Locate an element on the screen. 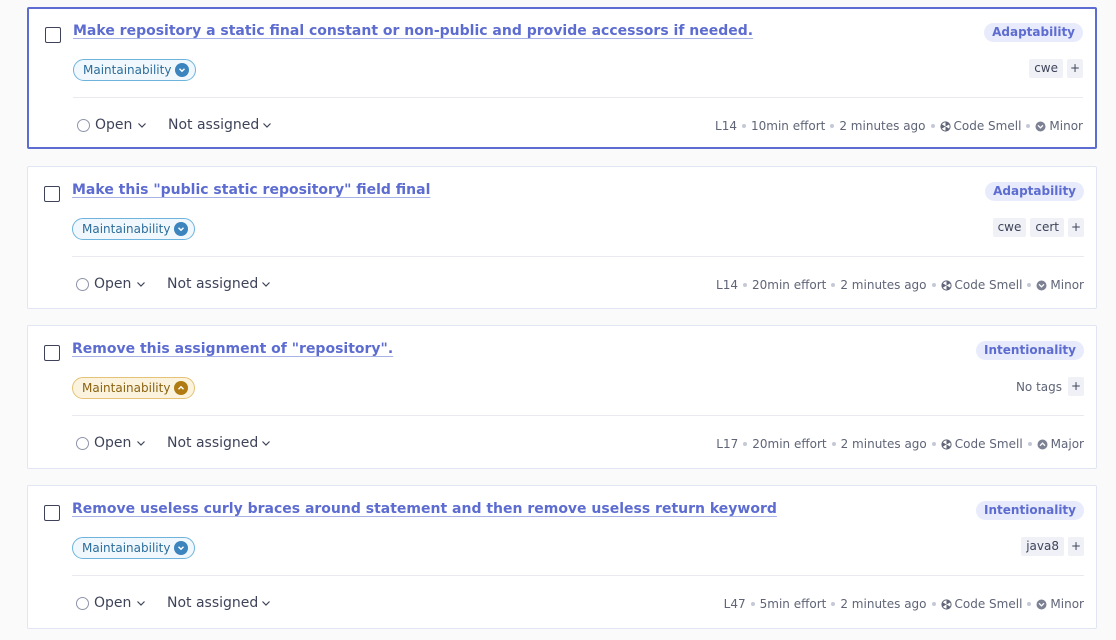 Image resolution: width=1116 pixels, height=640 pixels. tag-chip: java8 is located at coordinates (1042, 546).